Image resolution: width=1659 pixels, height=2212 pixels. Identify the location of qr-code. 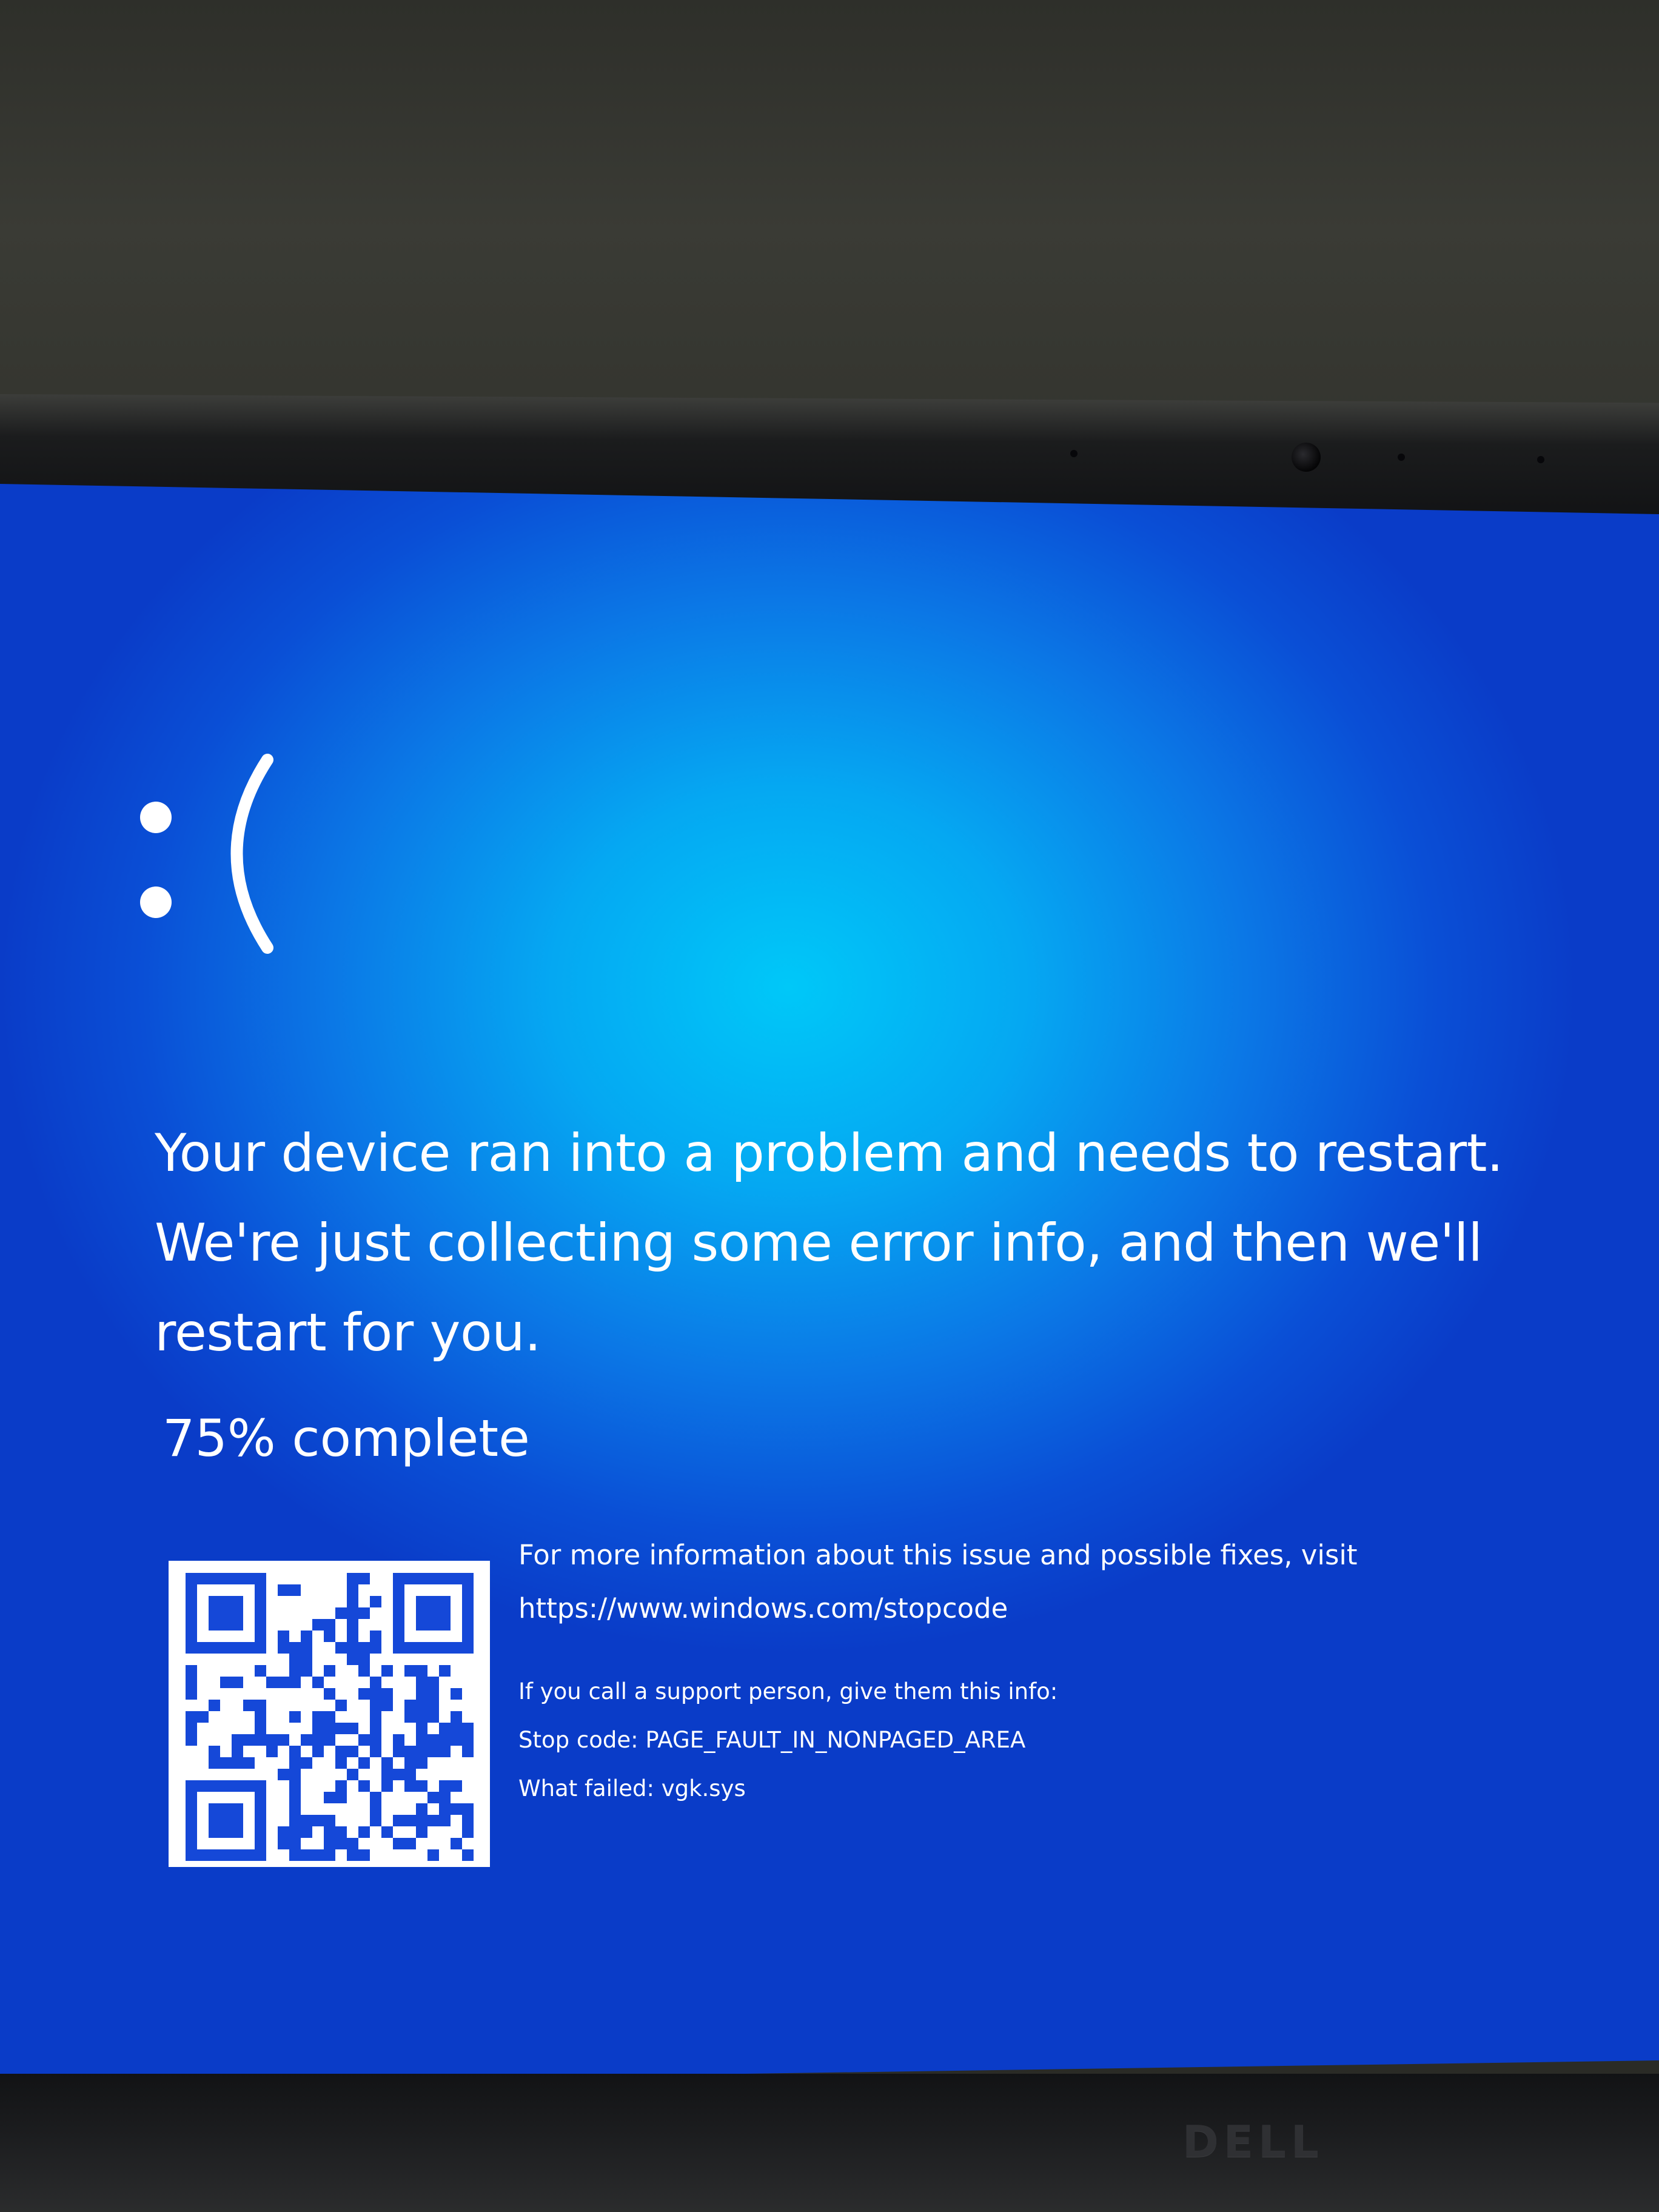
(329, 1714).